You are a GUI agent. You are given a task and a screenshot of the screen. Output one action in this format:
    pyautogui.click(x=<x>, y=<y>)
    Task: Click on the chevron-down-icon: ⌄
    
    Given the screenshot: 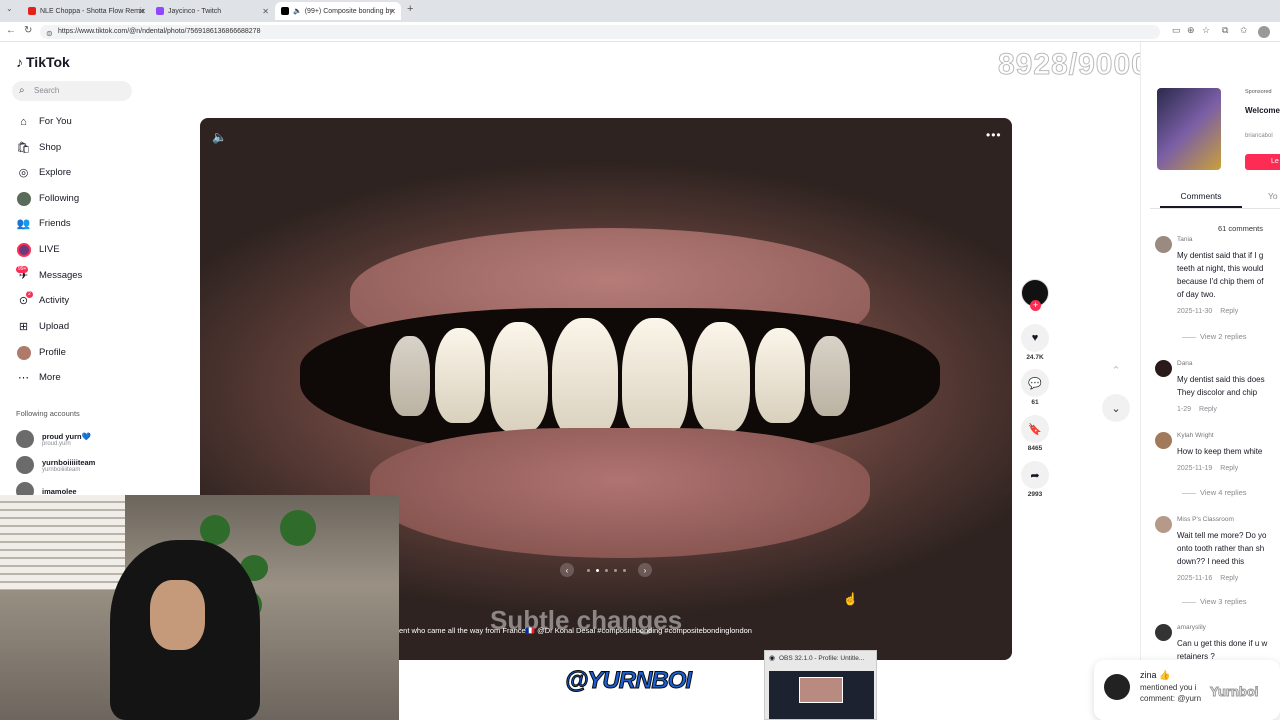 What is the action you would take?
    pyautogui.click(x=1116, y=408)
    